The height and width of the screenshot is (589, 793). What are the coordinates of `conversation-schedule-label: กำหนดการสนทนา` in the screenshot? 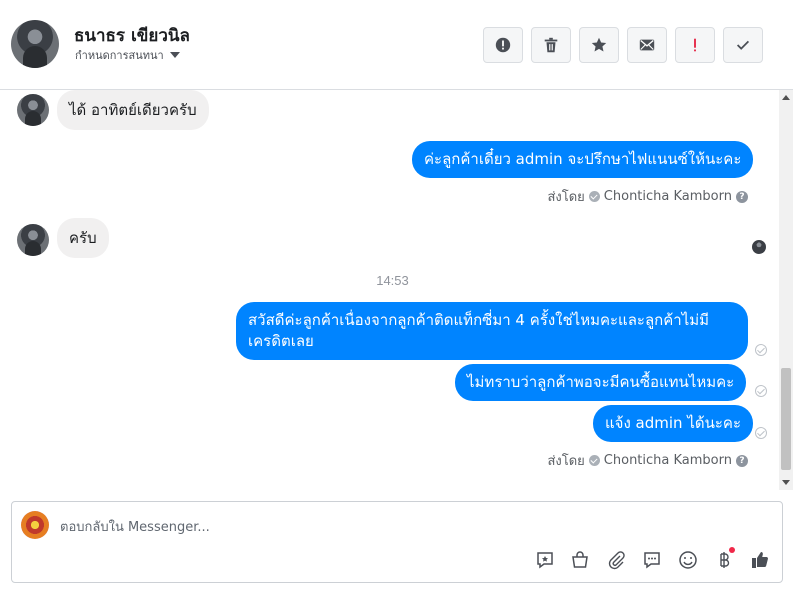 It's located at (119, 55).